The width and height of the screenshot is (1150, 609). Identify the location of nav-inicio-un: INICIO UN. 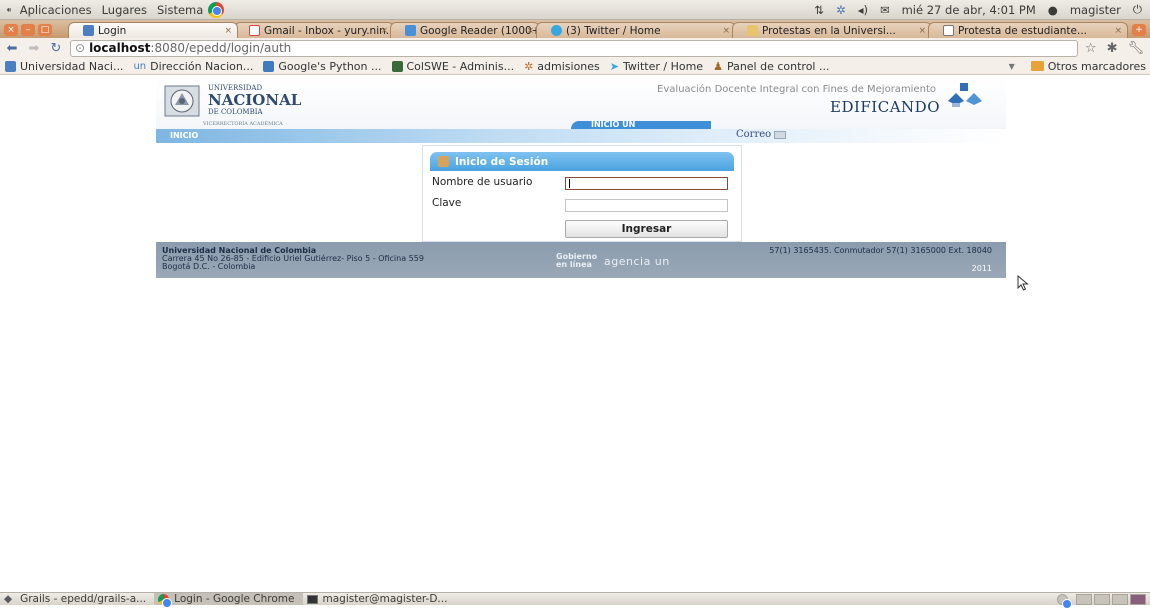
(641, 125).